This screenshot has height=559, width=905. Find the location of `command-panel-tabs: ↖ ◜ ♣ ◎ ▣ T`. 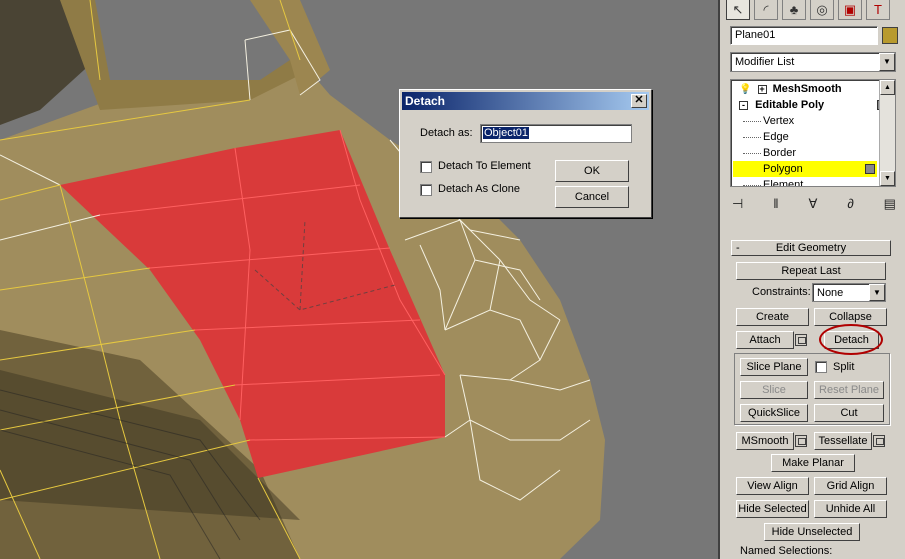

command-panel-tabs: ↖ ◜ ♣ ◎ ▣ T is located at coordinates (808, 10).